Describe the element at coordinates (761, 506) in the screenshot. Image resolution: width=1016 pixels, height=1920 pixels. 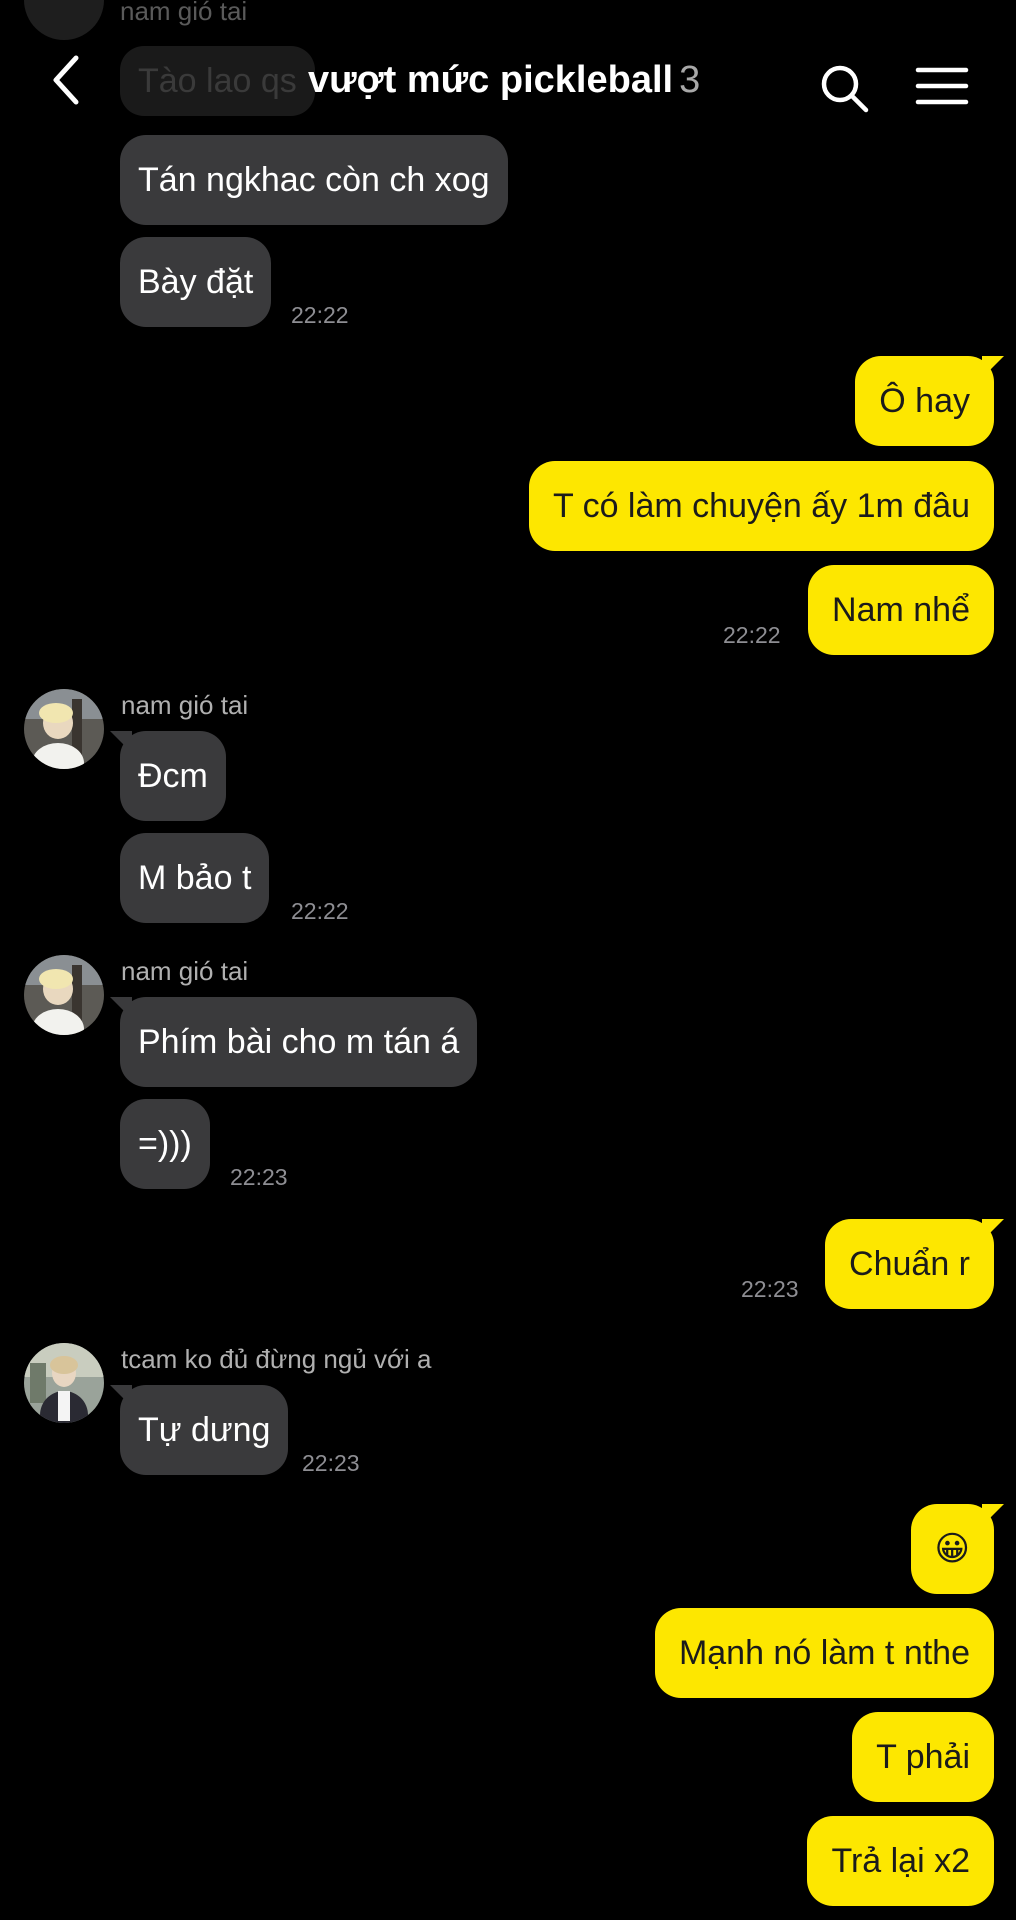
I see `message-bubble-outgoing: T có làm chuyện ấy 1m đâu` at that location.